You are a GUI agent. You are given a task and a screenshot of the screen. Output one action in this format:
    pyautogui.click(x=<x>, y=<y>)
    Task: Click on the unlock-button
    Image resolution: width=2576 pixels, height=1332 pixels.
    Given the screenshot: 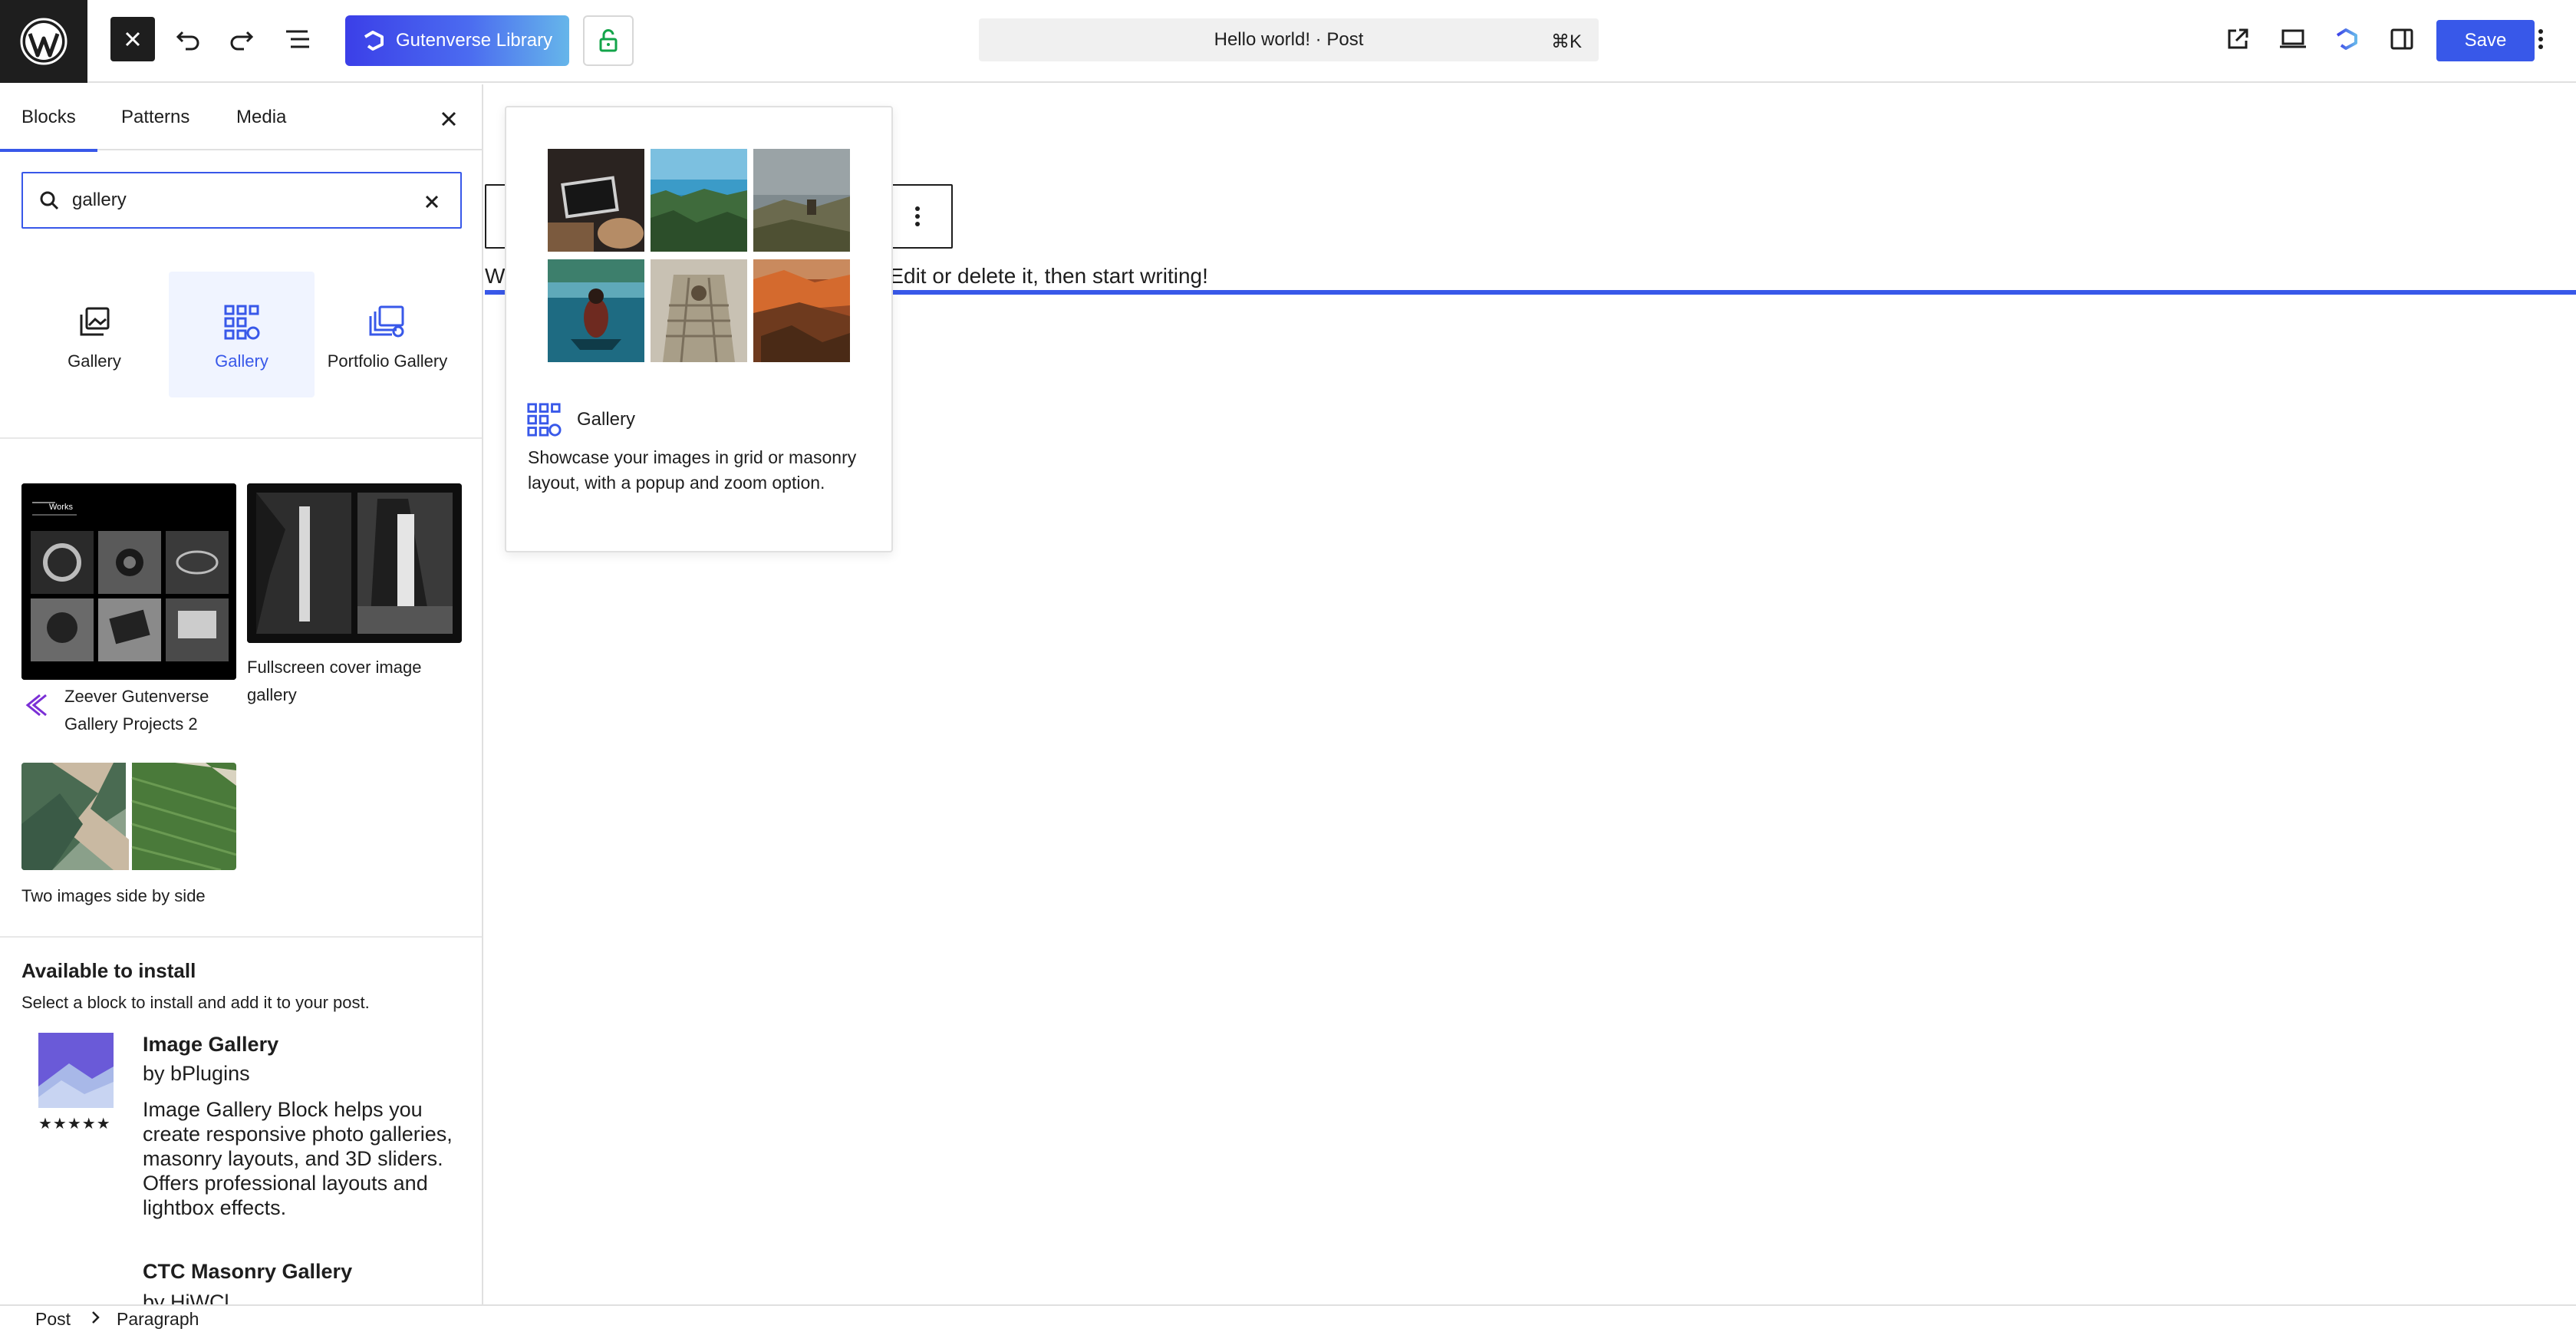 What is the action you would take?
    pyautogui.click(x=608, y=40)
    